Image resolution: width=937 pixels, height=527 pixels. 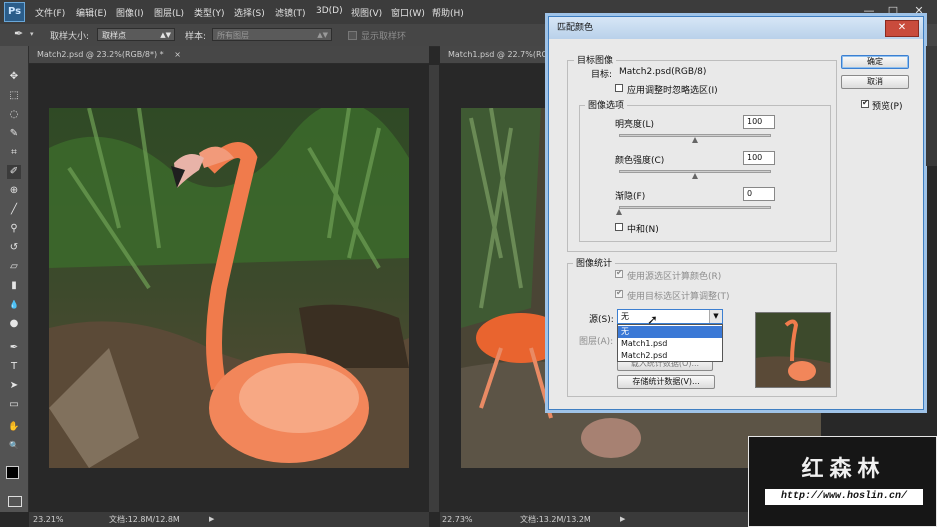 I want to click on thumbnail-photo, so click(x=793, y=350).